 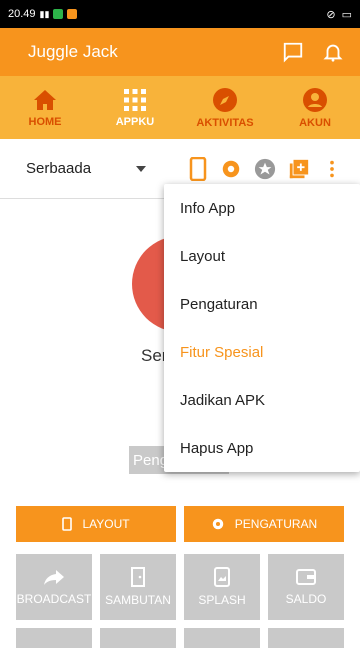 What do you see at coordinates (222, 600) in the screenshot?
I see `tile-label: SPLASH` at bounding box center [222, 600].